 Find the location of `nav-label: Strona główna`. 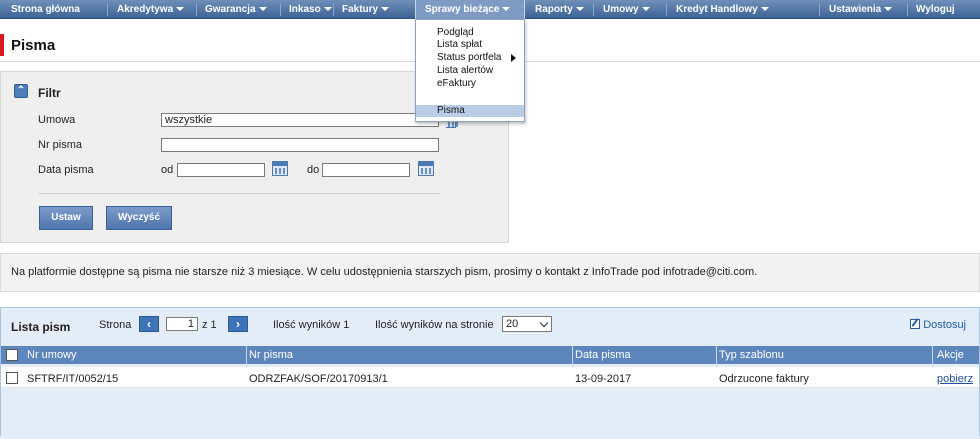

nav-label: Strona główna is located at coordinates (45, 9).